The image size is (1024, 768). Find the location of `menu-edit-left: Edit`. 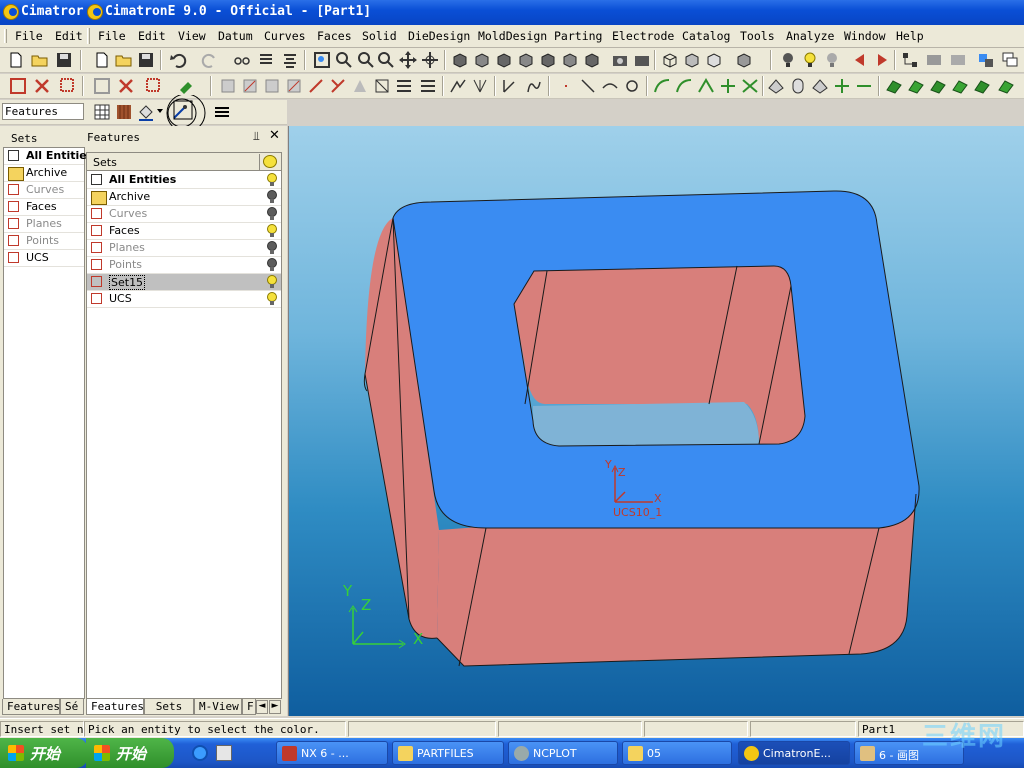

menu-edit-left: Edit is located at coordinates (69, 36).